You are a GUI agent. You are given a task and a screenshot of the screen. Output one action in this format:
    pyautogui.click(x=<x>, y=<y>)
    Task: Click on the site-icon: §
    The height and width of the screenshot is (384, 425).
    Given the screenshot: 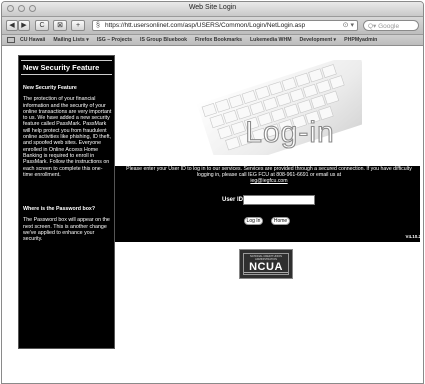 What is the action you would take?
    pyautogui.click(x=98, y=25)
    